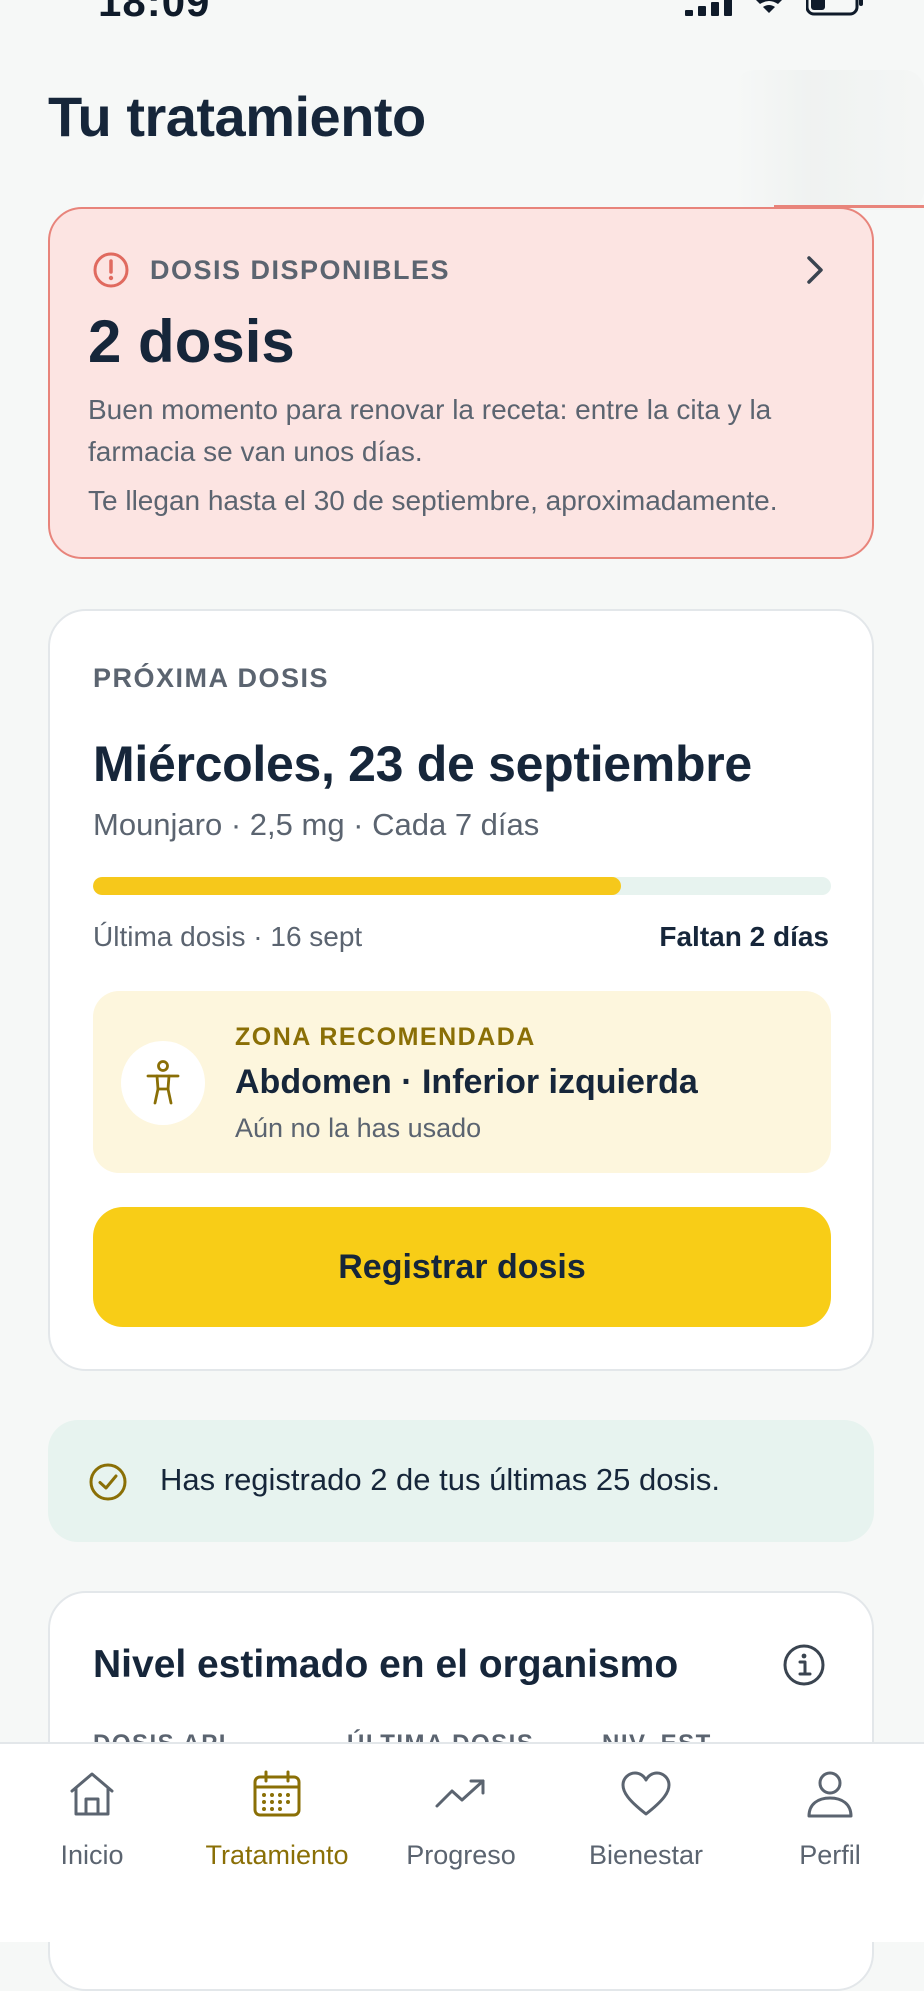 The width and height of the screenshot is (924, 1991). What do you see at coordinates (835, 8) in the screenshot?
I see `battery-icon` at bounding box center [835, 8].